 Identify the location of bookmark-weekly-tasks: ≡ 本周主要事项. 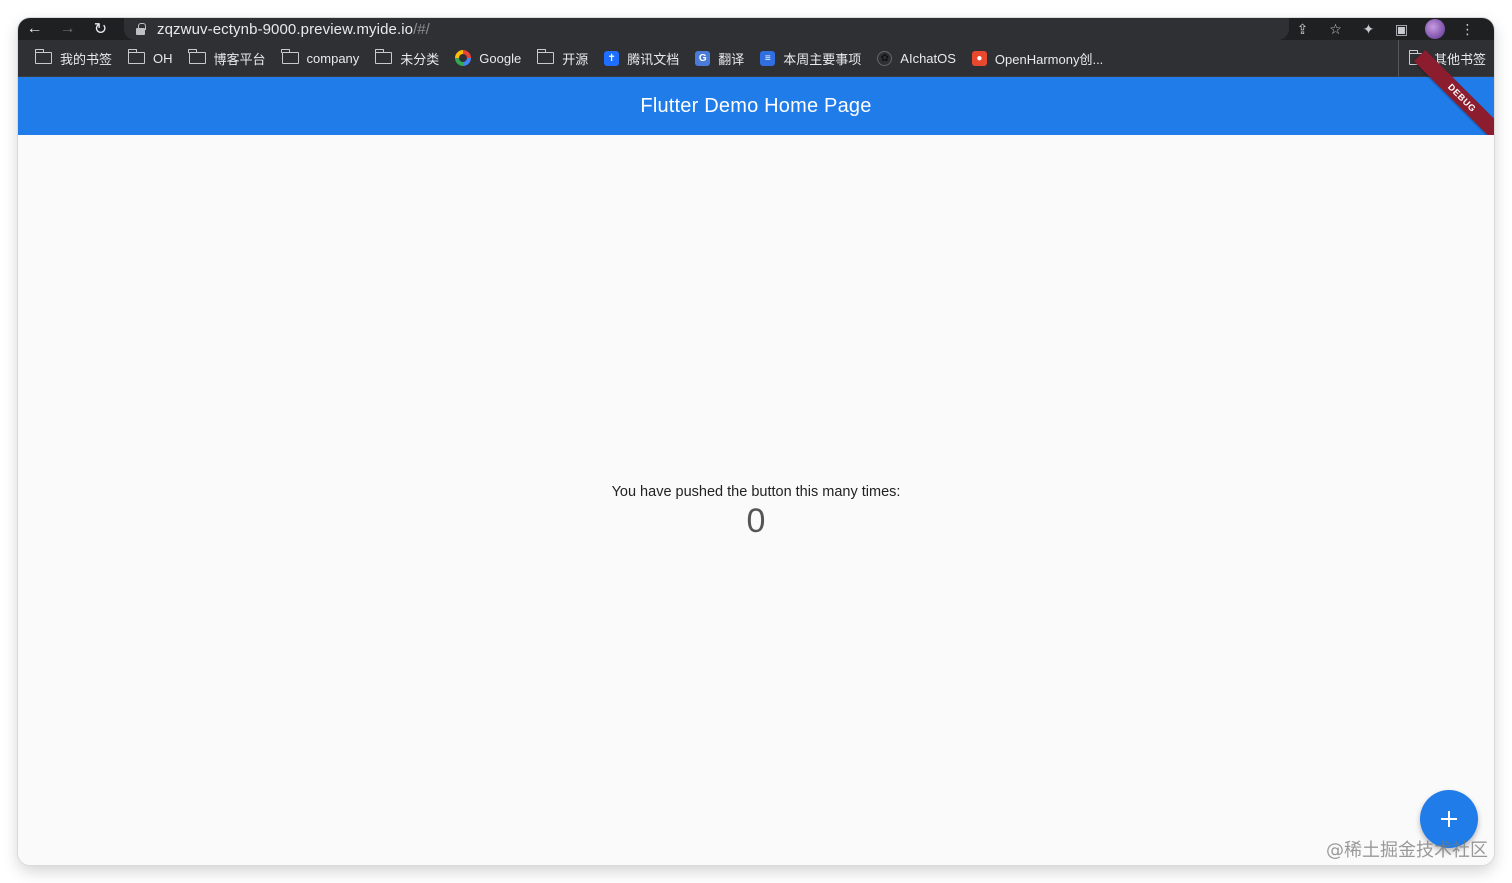
(810, 58).